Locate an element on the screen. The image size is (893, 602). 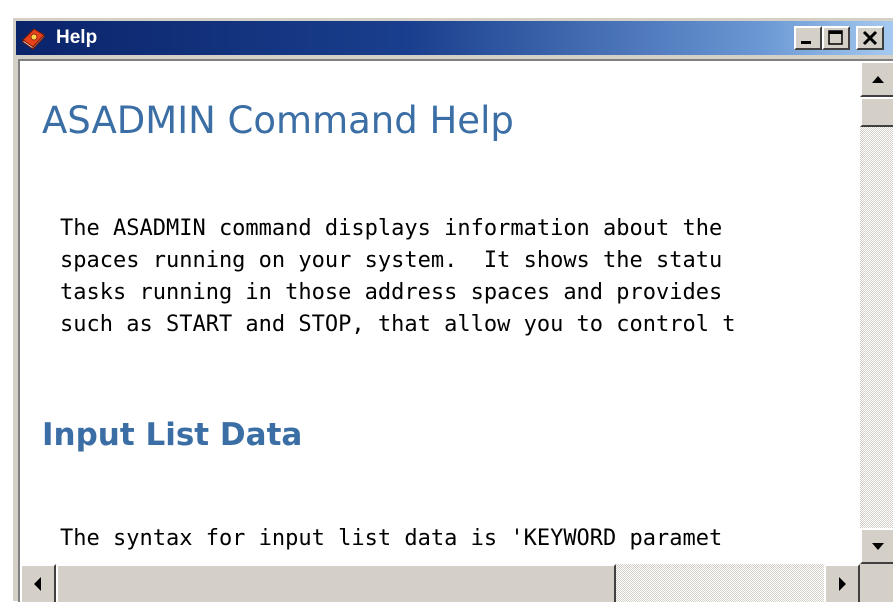
arrow-up-icon is located at coordinates (878, 79).